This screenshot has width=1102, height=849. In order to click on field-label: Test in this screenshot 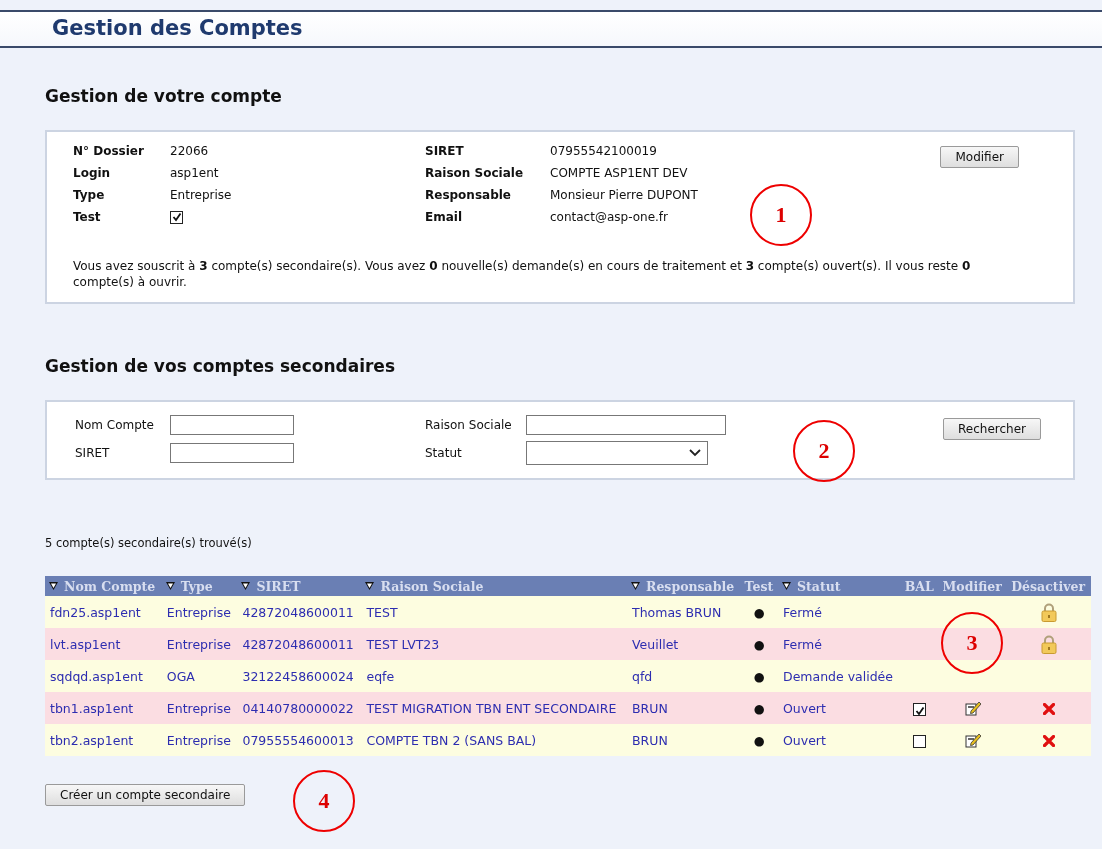, I will do `click(87, 217)`.